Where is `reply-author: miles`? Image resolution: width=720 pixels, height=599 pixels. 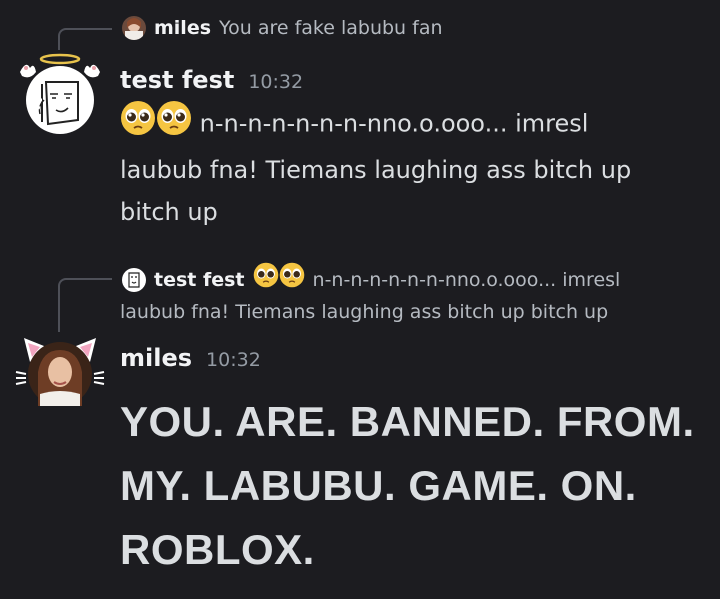 reply-author: miles is located at coordinates (182, 28).